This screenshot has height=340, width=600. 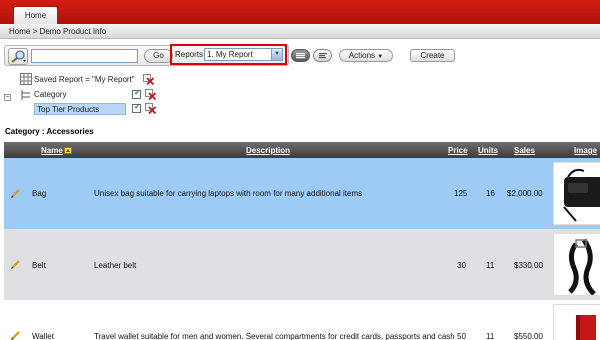 I want to click on cell-price: 125, so click(x=461, y=193).